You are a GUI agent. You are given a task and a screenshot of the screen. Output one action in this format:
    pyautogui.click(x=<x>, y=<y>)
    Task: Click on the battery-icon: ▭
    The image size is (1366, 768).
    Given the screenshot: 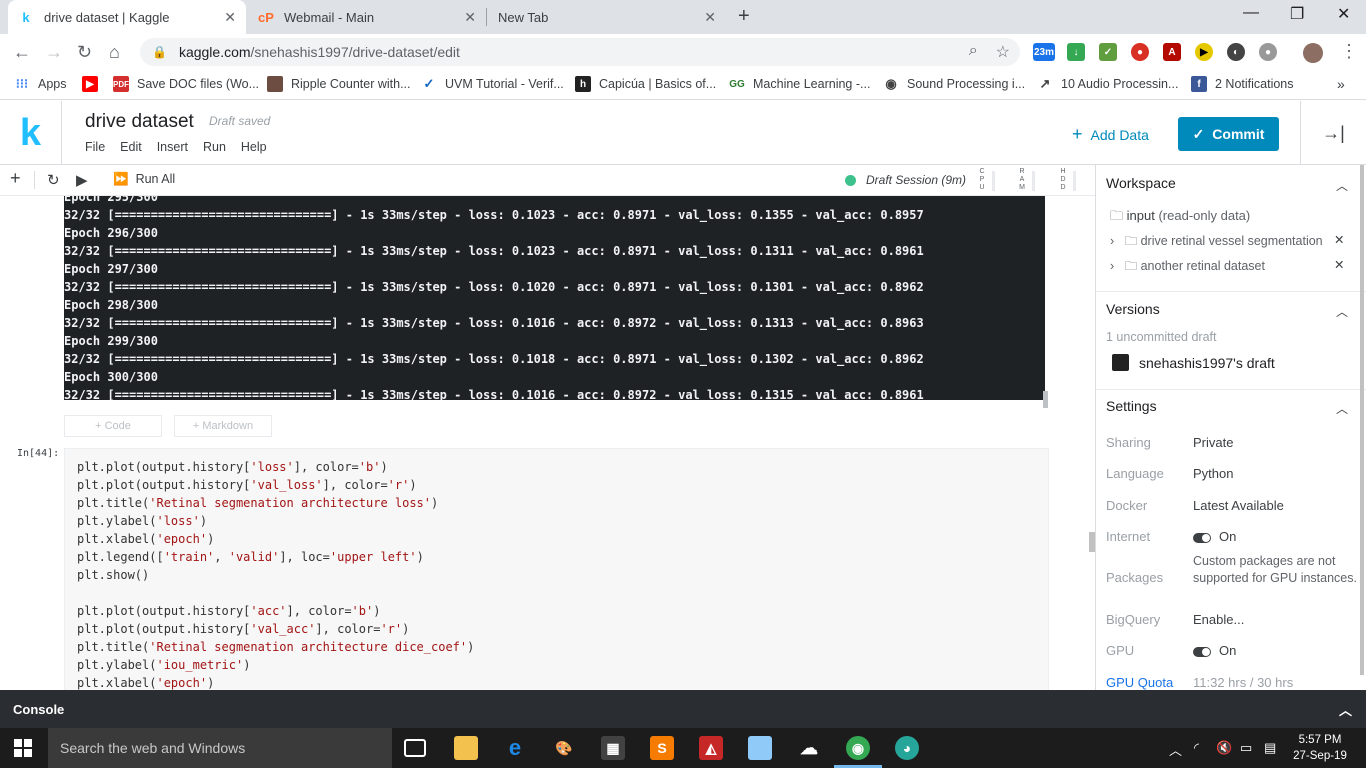 What is the action you would take?
    pyautogui.click(x=1246, y=748)
    